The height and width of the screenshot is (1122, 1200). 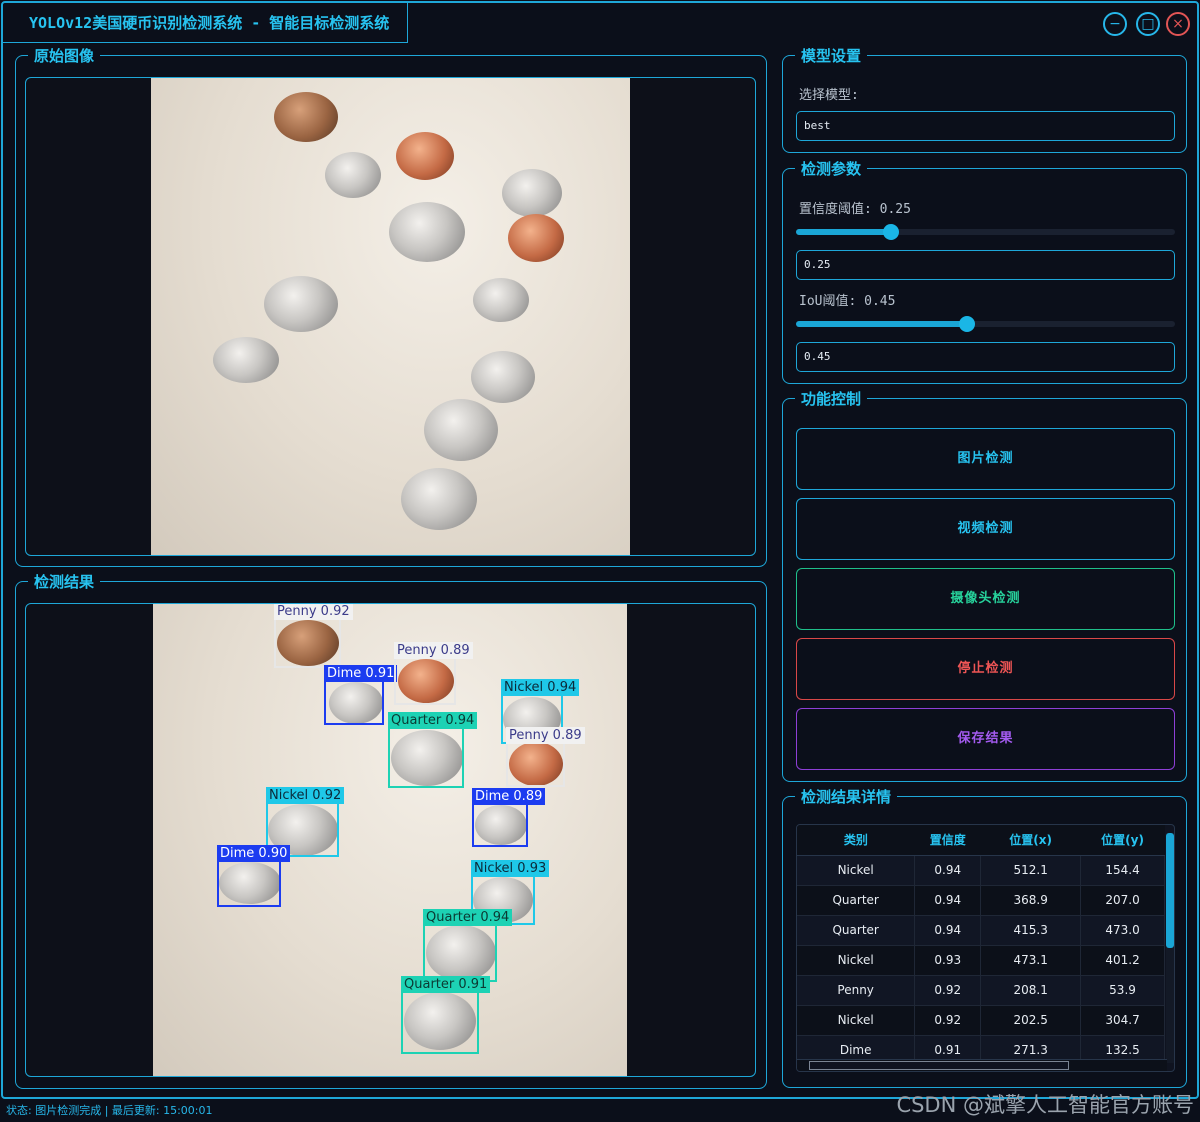 I want to click on iou-threshold-input: 0.45, so click(x=985, y=357).